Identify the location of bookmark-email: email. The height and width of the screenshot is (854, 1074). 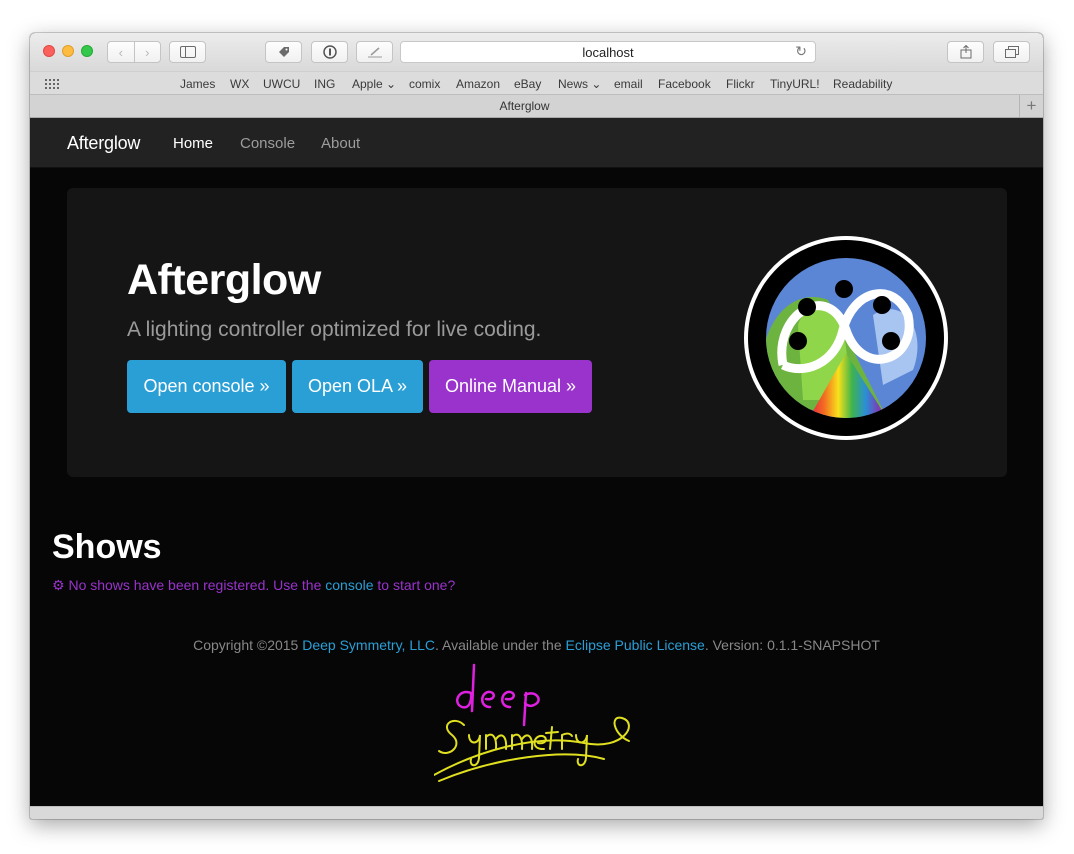
(628, 84).